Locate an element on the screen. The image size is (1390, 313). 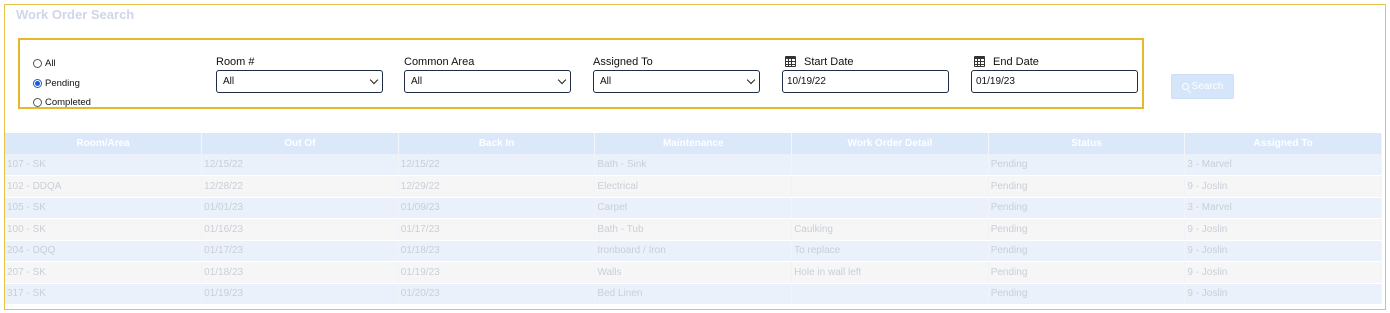
table-cell: To replace is located at coordinates (890, 251).